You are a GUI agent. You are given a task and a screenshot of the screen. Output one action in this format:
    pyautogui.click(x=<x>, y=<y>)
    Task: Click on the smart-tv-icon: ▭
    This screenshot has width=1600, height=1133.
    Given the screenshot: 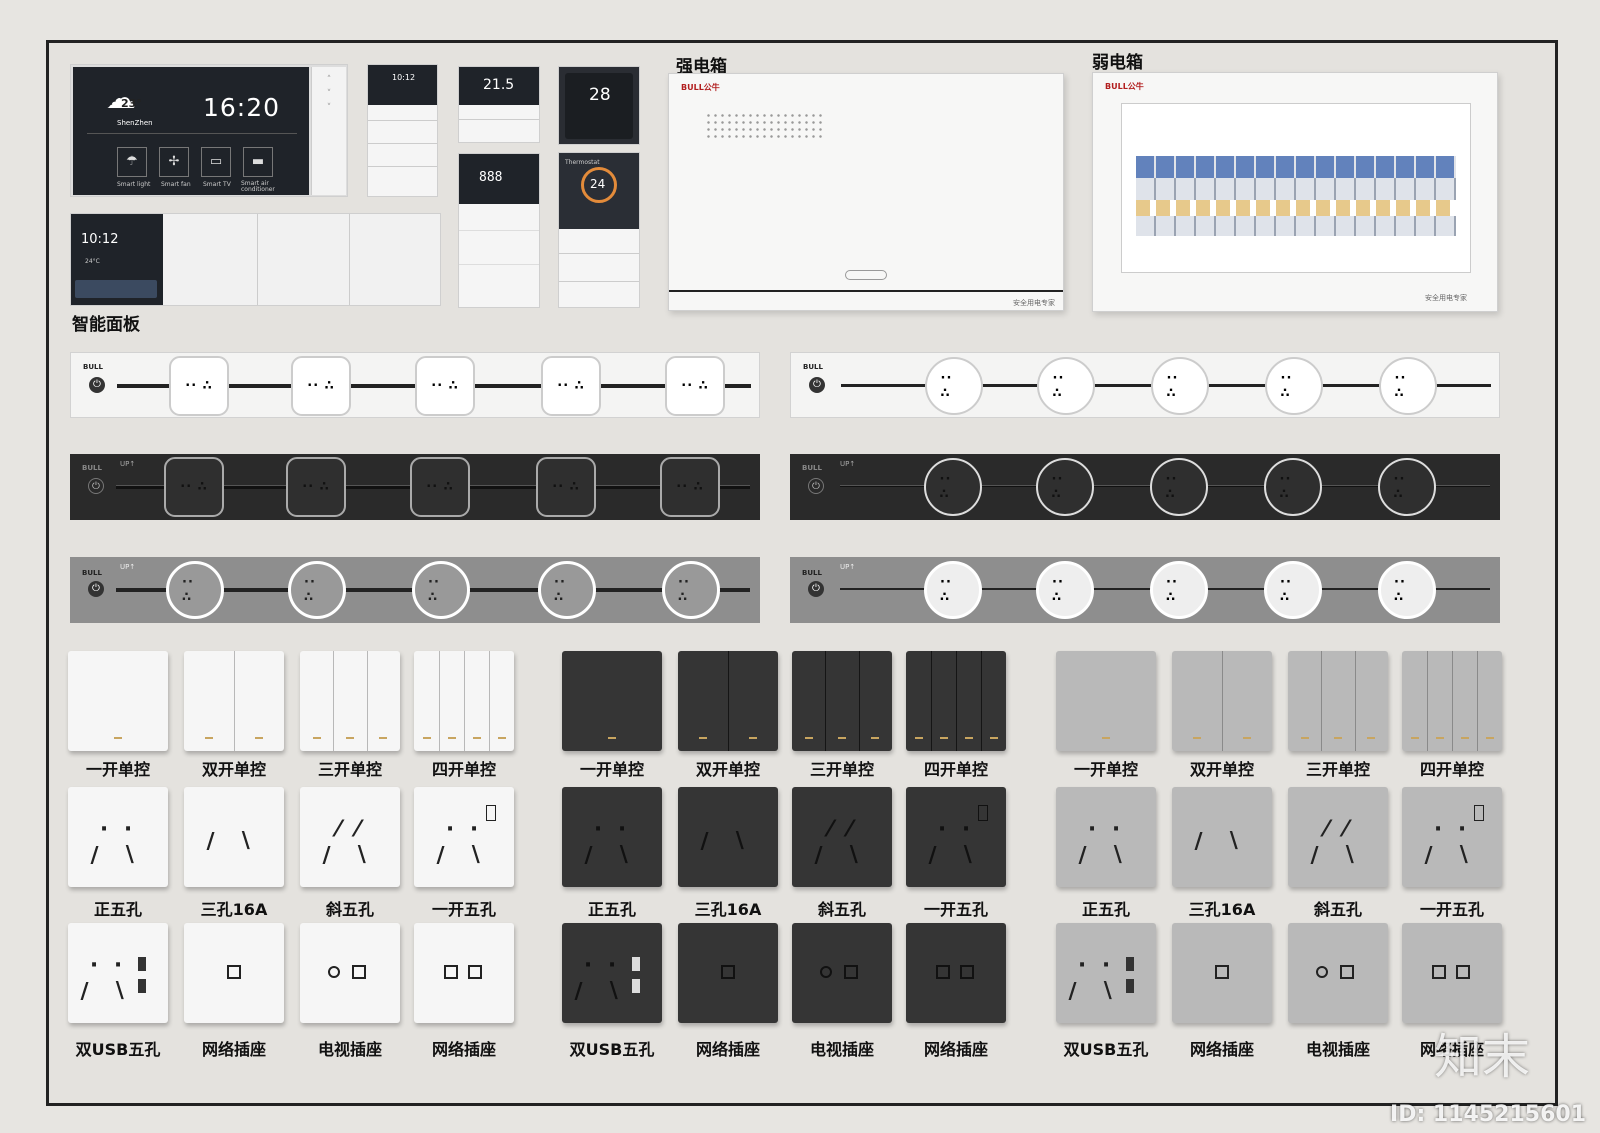 What is the action you would take?
    pyautogui.click(x=216, y=162)
    